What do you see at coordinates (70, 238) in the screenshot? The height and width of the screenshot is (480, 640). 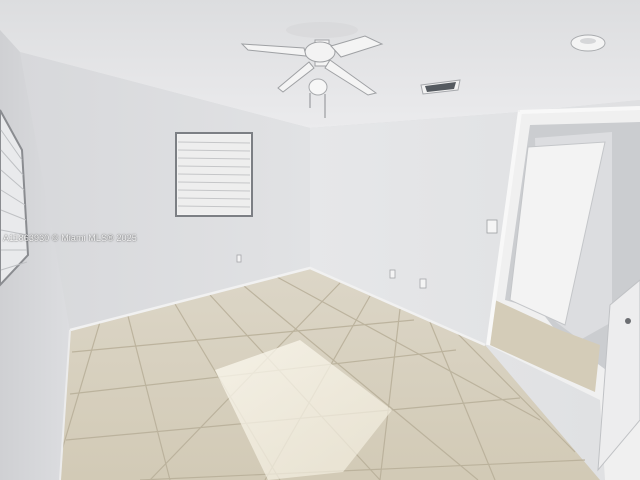 I see `watermark: A11863930 © Miami MLS® 2025` at bounding box center [70, 238].